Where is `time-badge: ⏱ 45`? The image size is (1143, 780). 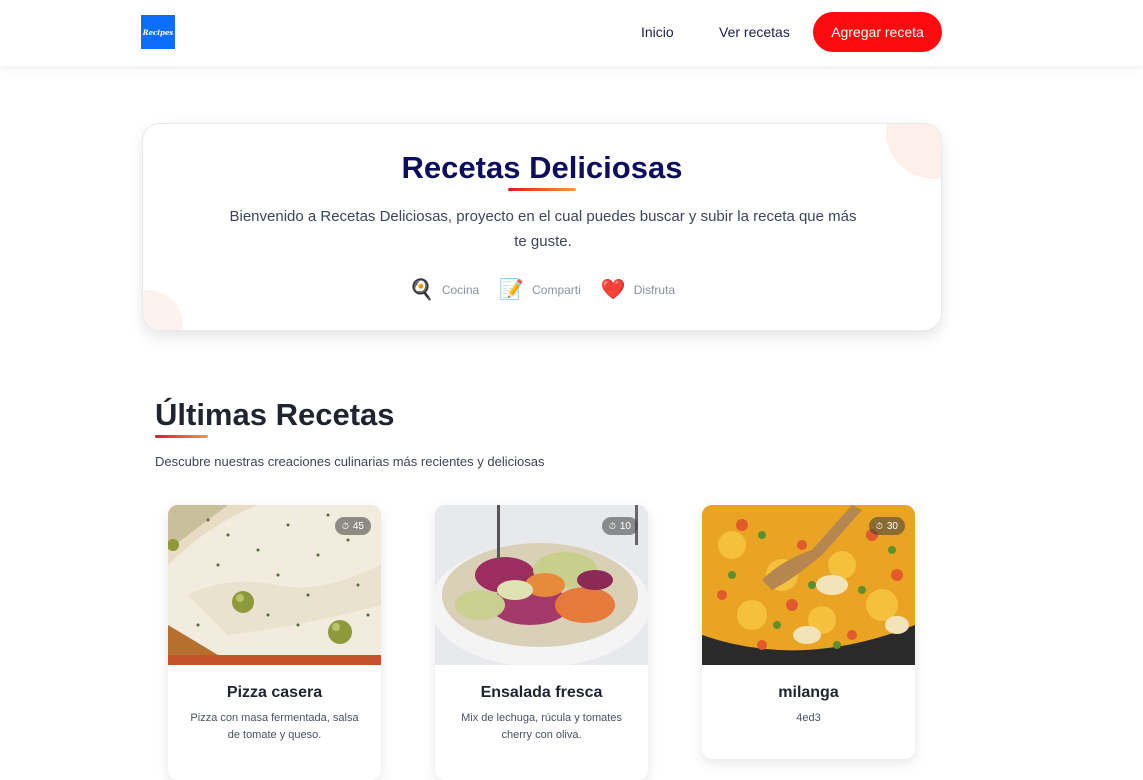 time-badge: ⏱ 45 is located at coordinates (352, 526).